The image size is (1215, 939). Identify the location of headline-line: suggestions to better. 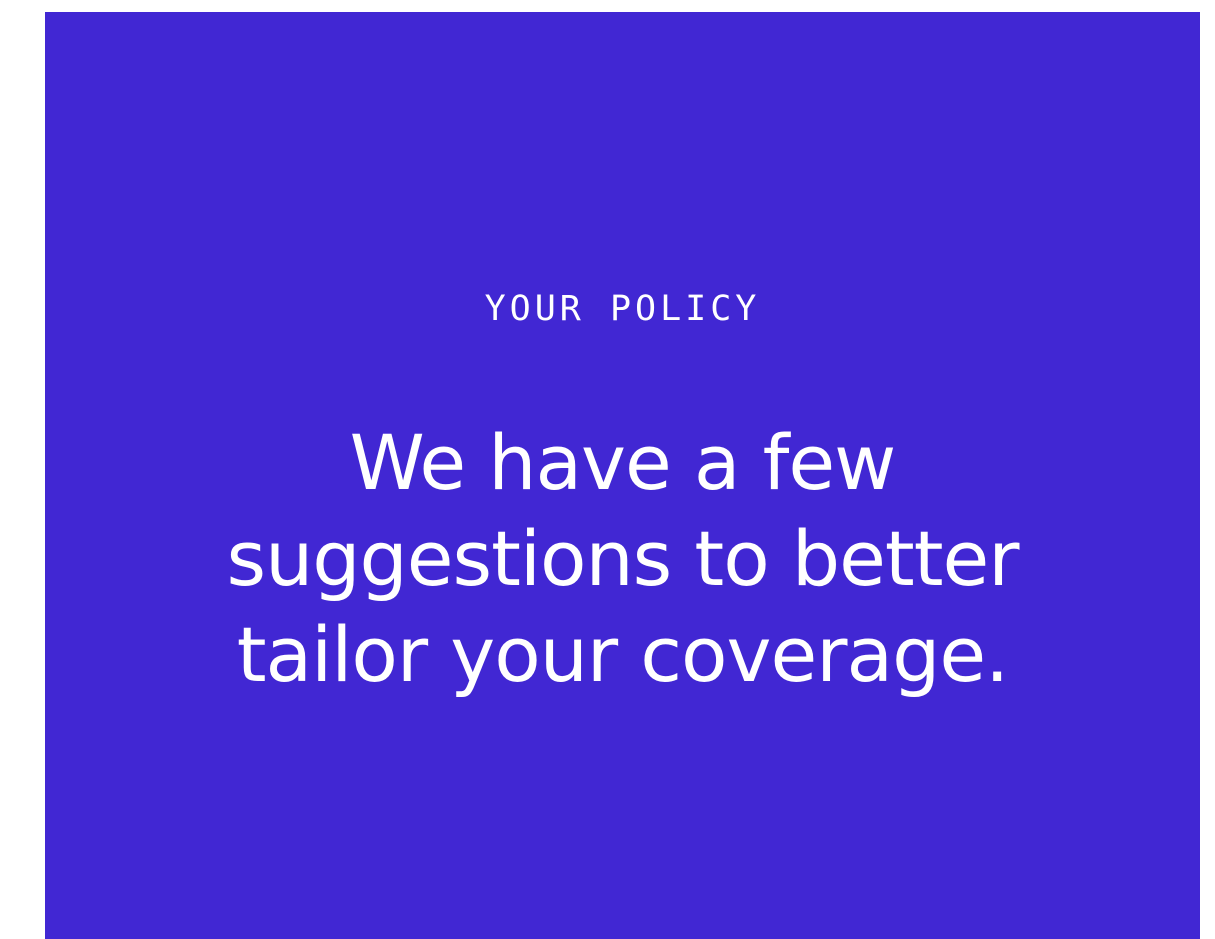
(623, 558).